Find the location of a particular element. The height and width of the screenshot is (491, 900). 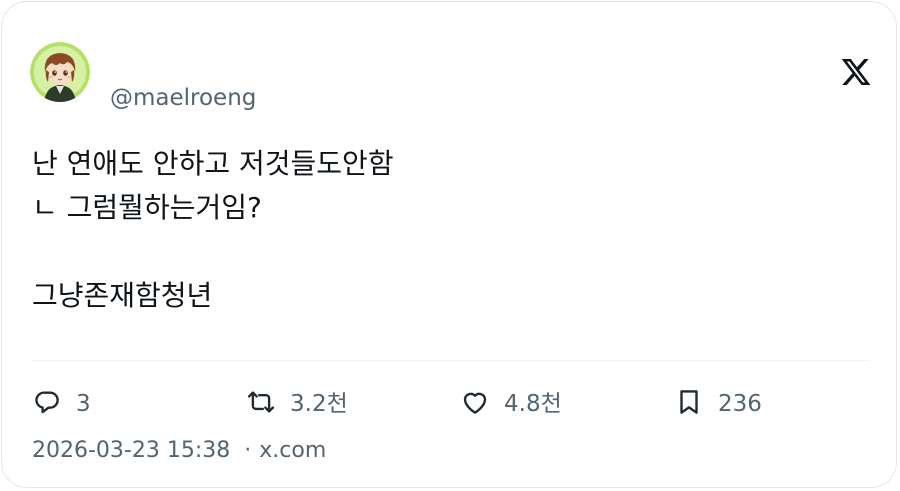

avatar-image is located at coordinates (60, 72).